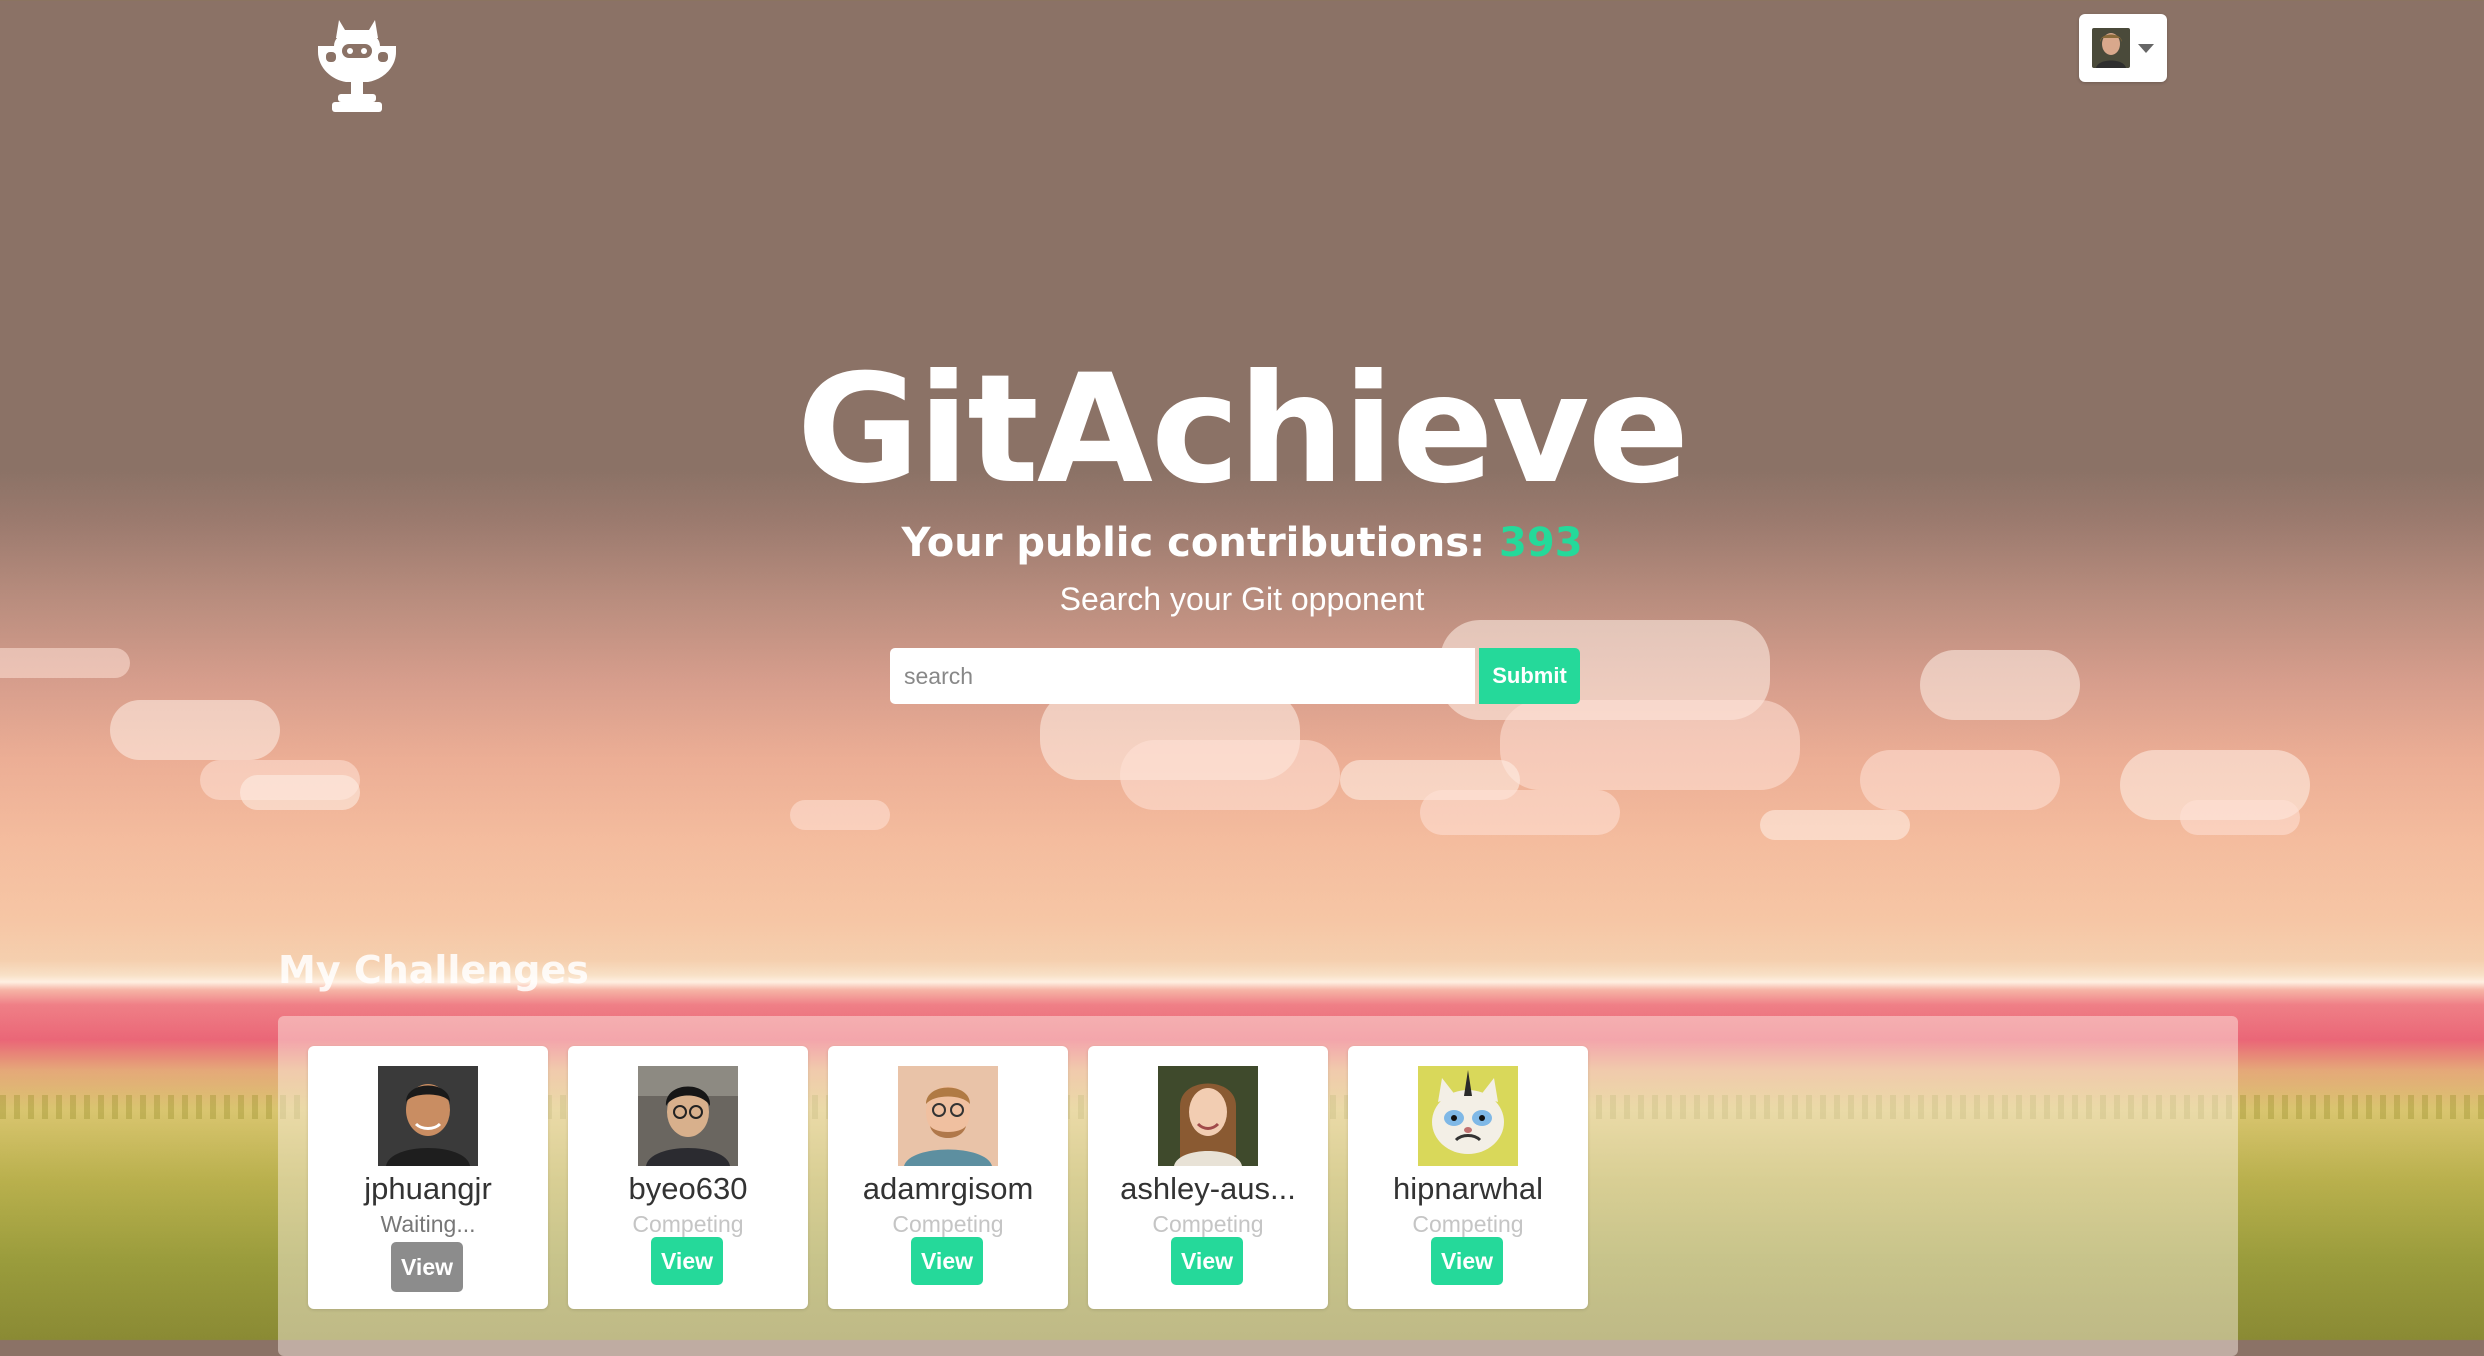 The height and width of the screenshot is (1356, 2484). Describe the element at coordinates (1529, 676) in the screenshot. I see `submit-button: Submit` at that location.